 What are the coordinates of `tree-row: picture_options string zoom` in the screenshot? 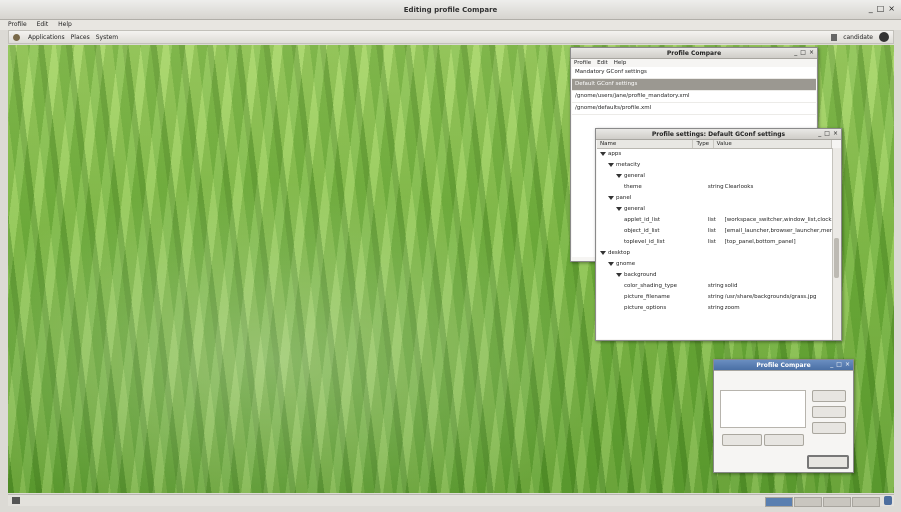 It's located at (714, 308).